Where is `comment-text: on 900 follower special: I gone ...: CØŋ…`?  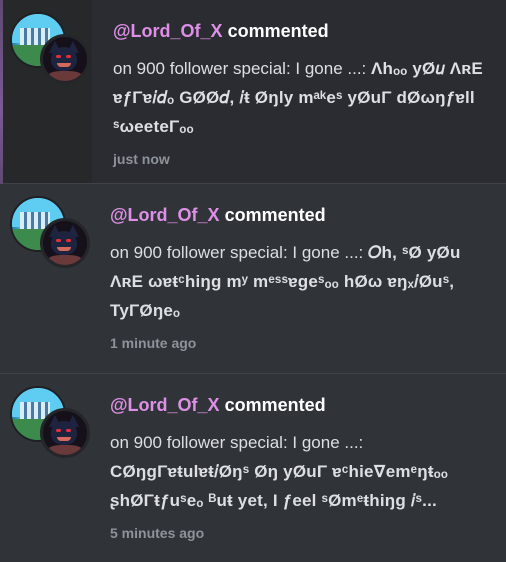 comment-text: on 900 follower special: I gone ...: CØŋ… is located at coordinates (301, 471).